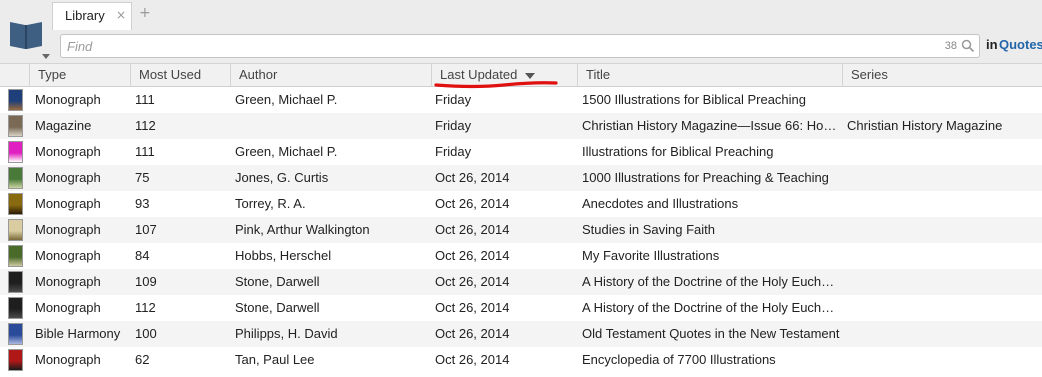 The image size is (1042, 377). Describe the element at coordinates (678, 151) in the screenshot. I see `cell-title: Illustrations for Biblical Preaching` at that location.